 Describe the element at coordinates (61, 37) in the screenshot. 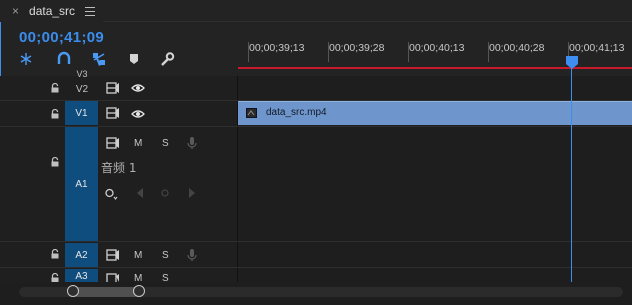

I see `playhead-timecode: 00;00;41;09` at that location.